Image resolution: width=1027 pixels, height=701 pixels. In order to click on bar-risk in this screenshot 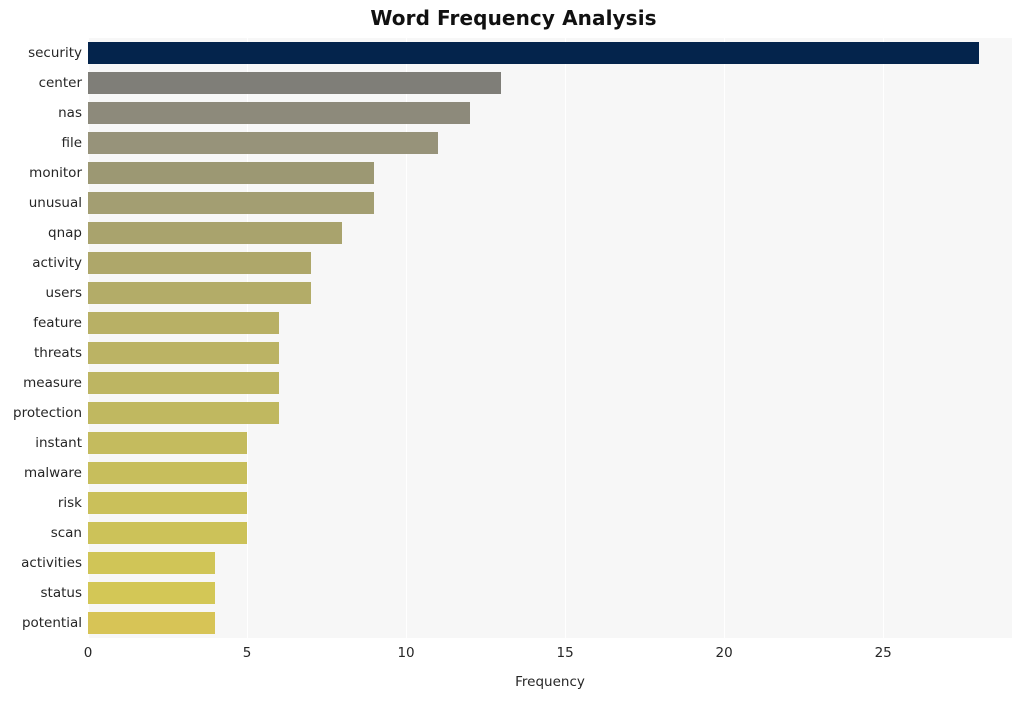, I will do `click(168, 503)`.